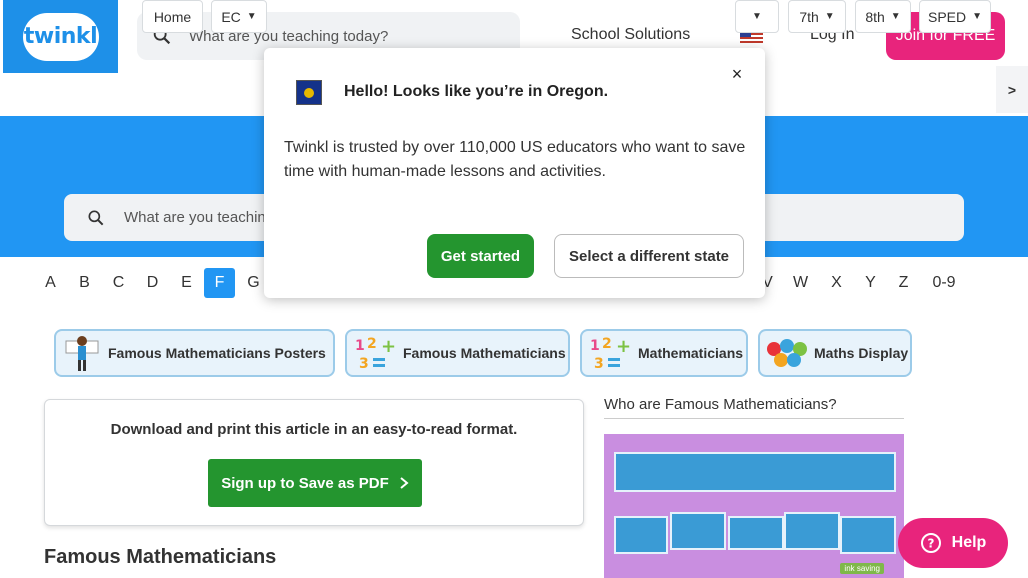 The image size is (1028, 578). I want to click on letter-w: W, so click(800, 283).